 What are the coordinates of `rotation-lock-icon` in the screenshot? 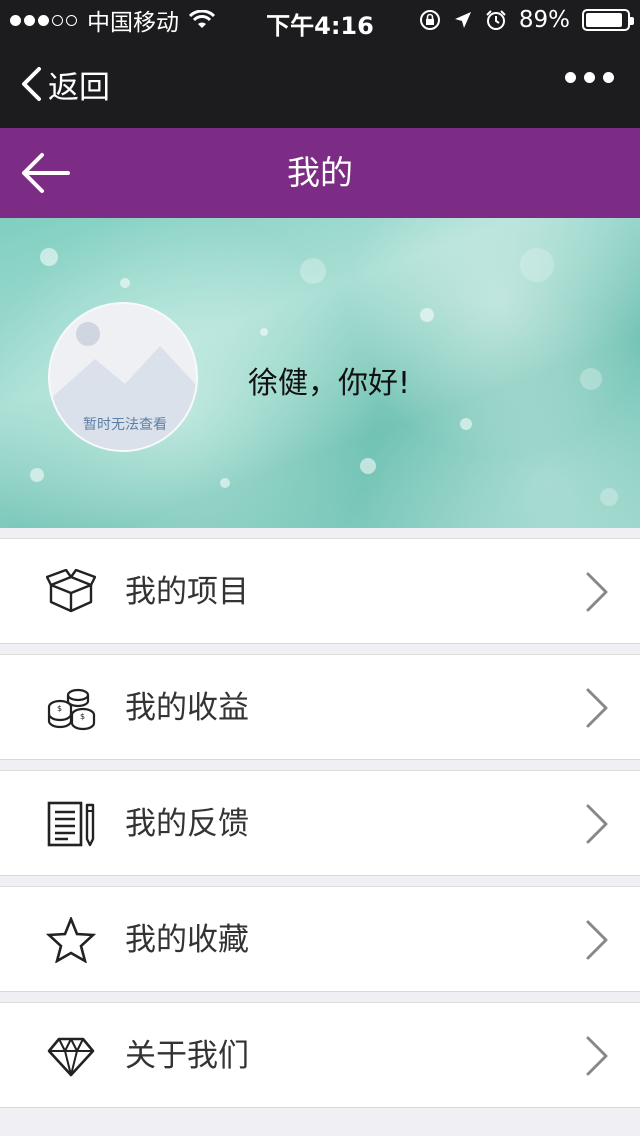 It's located at (429, 20).